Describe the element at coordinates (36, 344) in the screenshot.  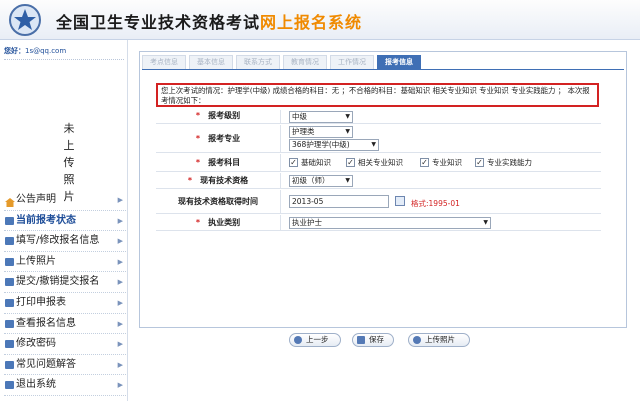
I see `sidebar-item-label: 修改密码` at that location.